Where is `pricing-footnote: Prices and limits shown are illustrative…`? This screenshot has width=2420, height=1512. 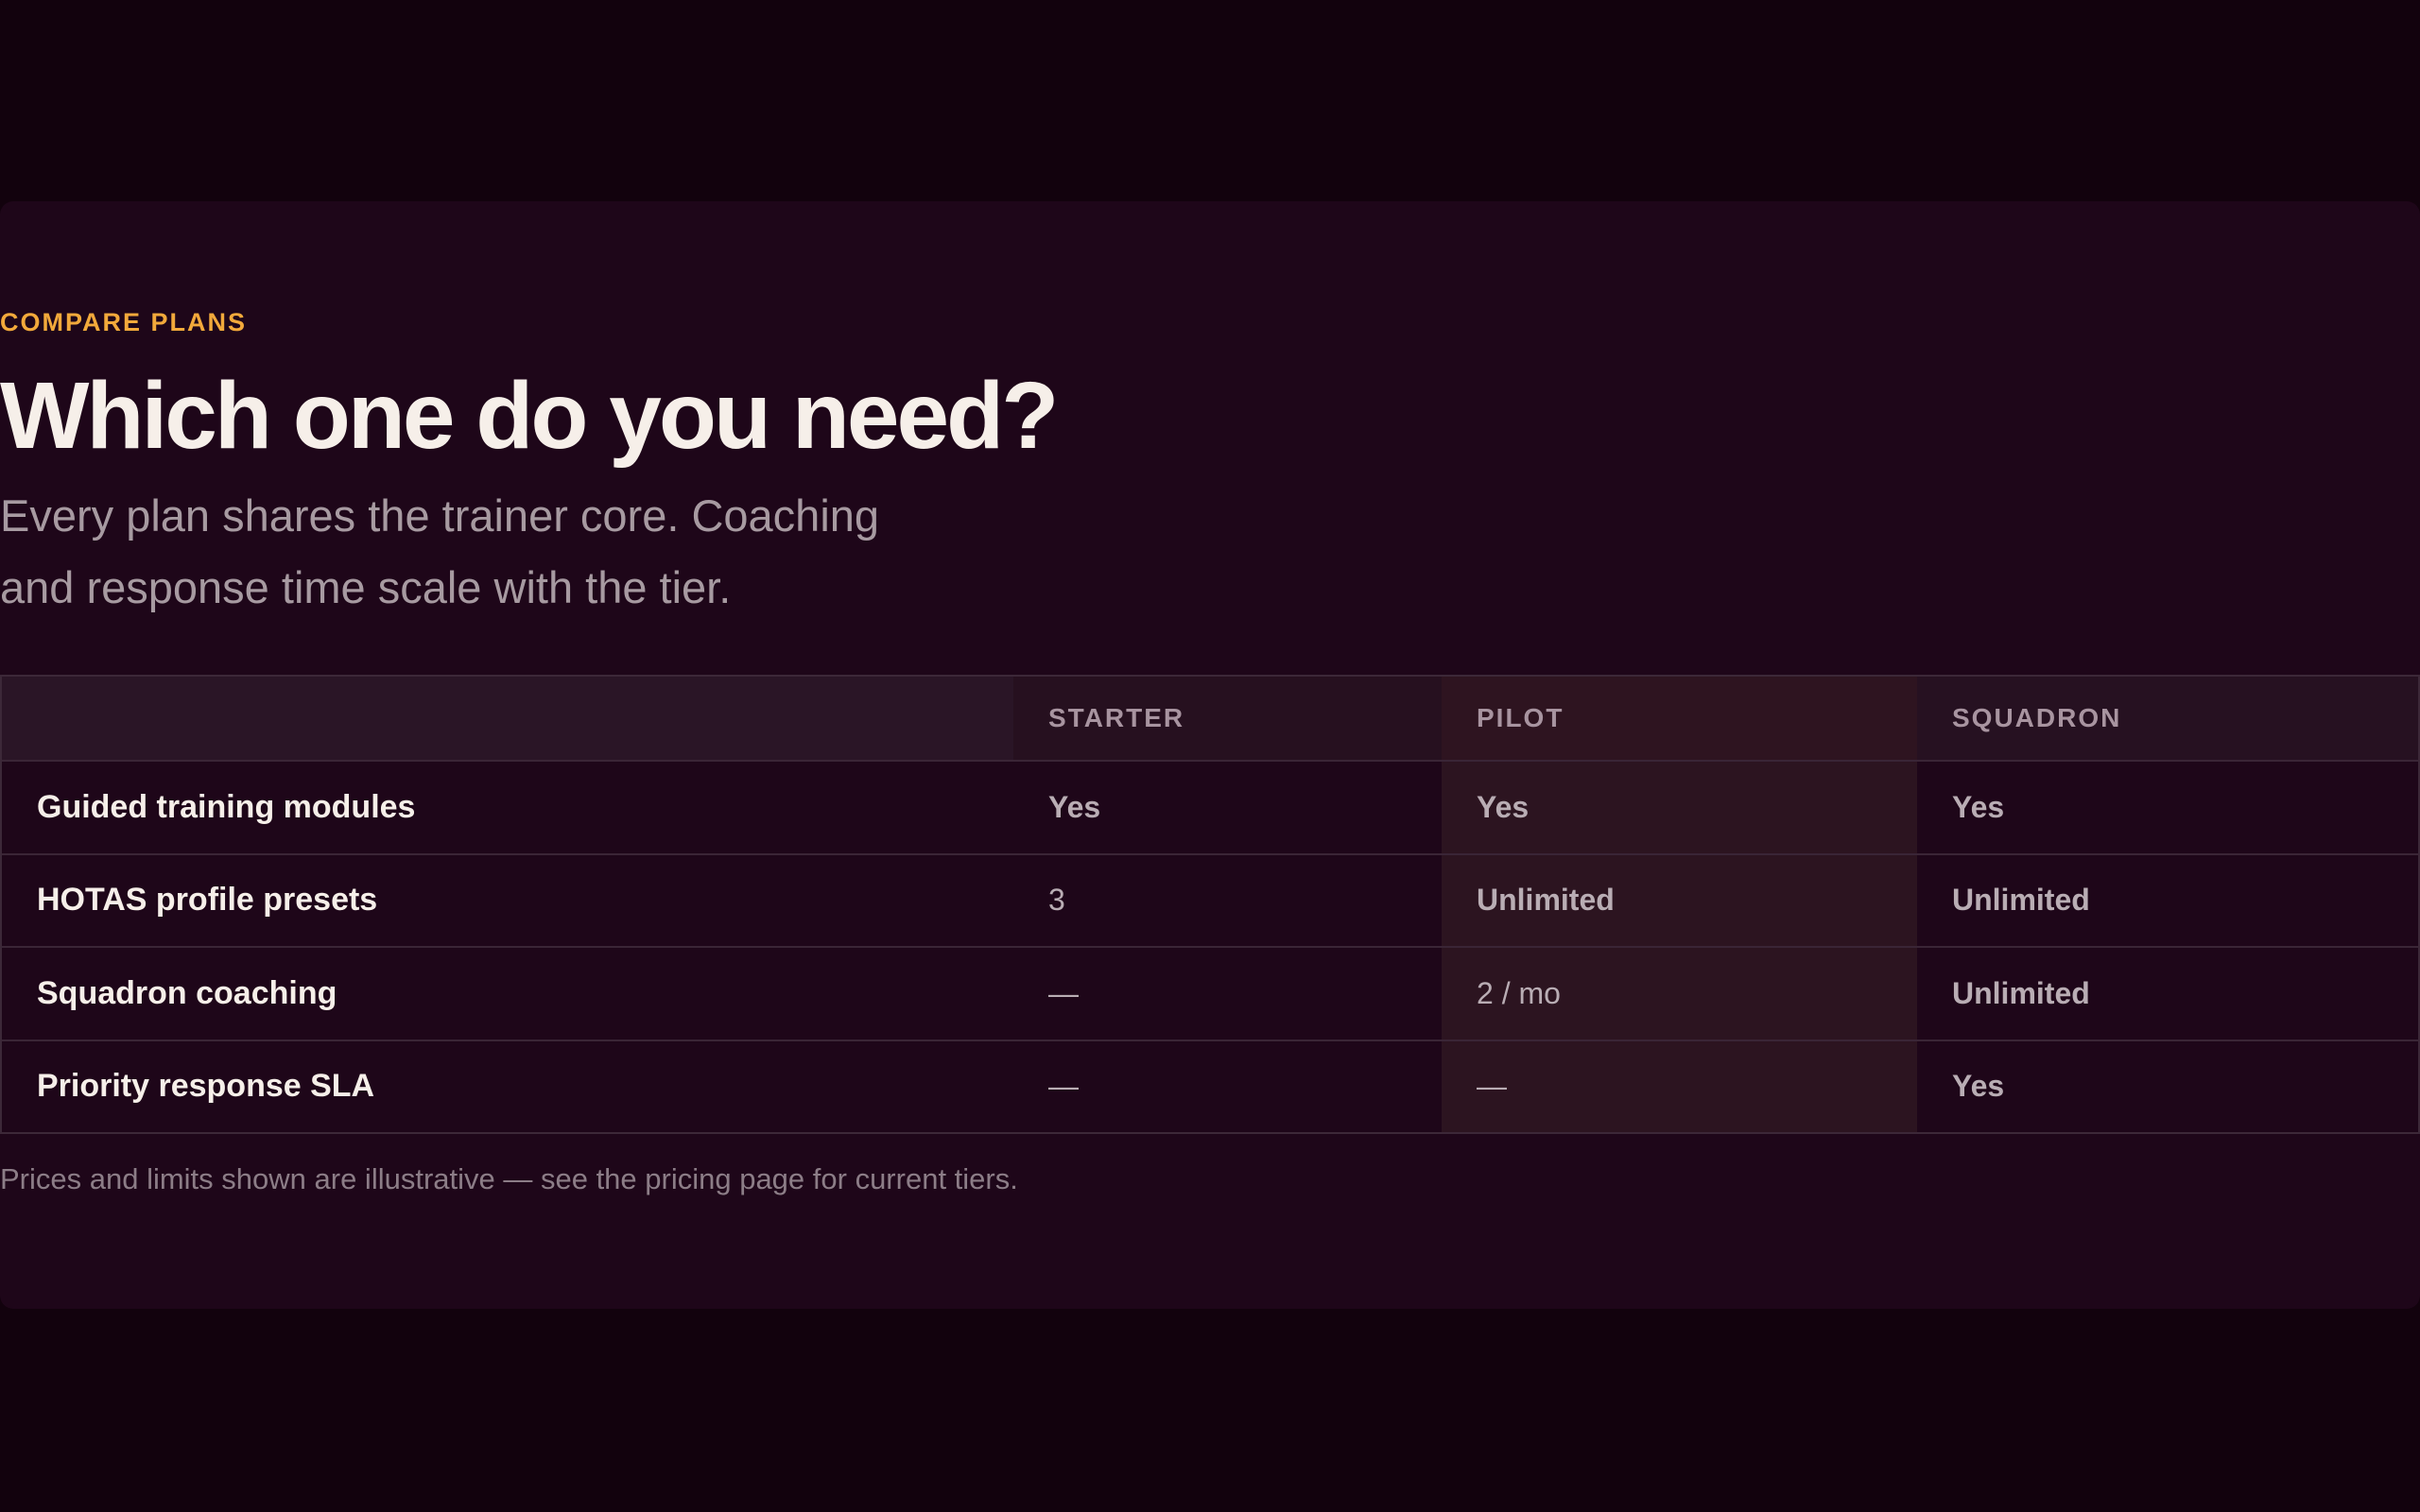
pricing-footnote: Prices and limits shown are illustrative… is located at coordinates (509, 1178).